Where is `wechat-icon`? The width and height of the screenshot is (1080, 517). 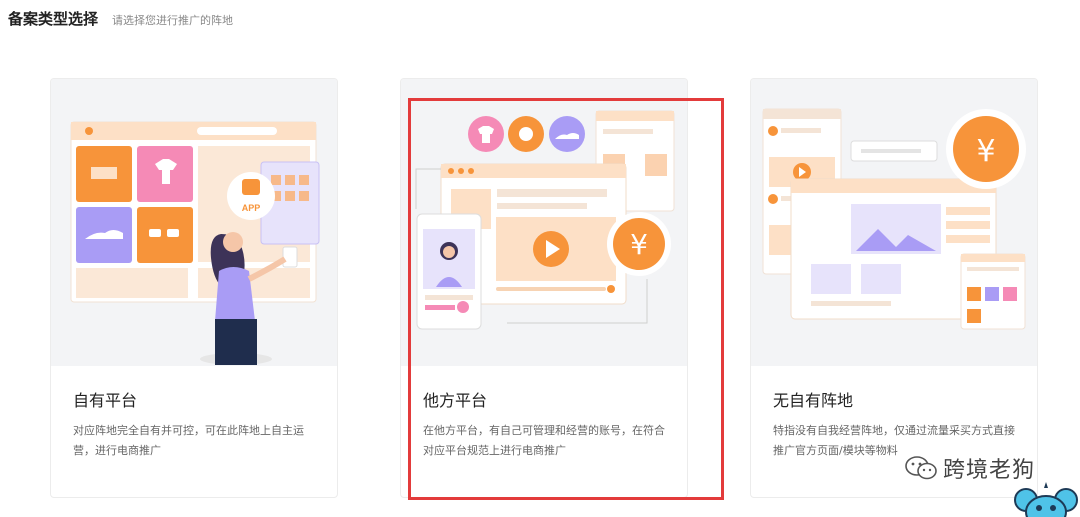 wechat-icon is located at coordinates (921, 468).